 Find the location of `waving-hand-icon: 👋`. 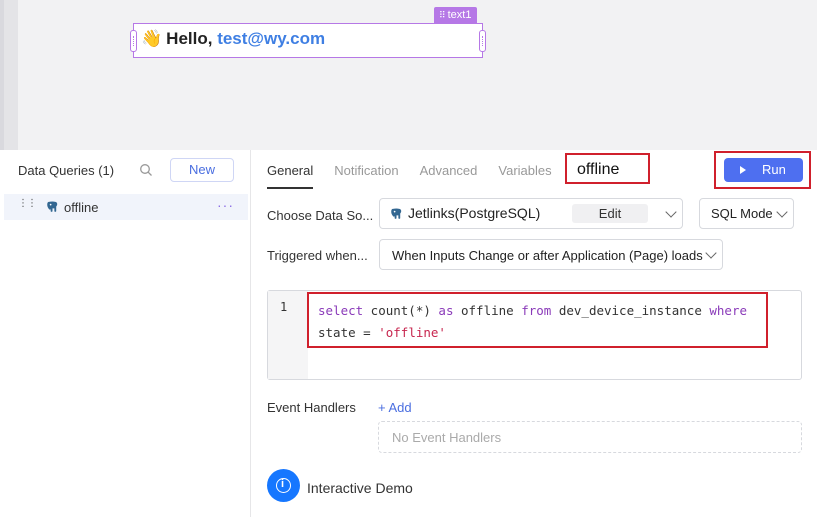

waving-hand-icon: 👋 is located at coordinates (152, 38).